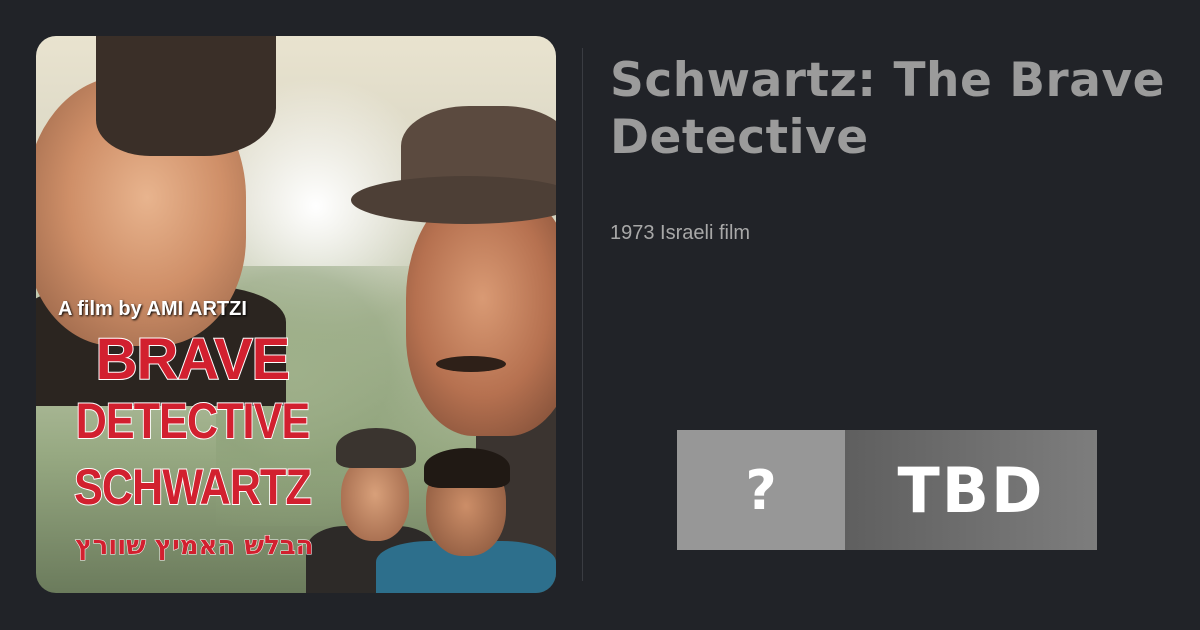  Describe the element at coordinates (971, 490) in the screenshot. I see `score-label: TBD` at that location.